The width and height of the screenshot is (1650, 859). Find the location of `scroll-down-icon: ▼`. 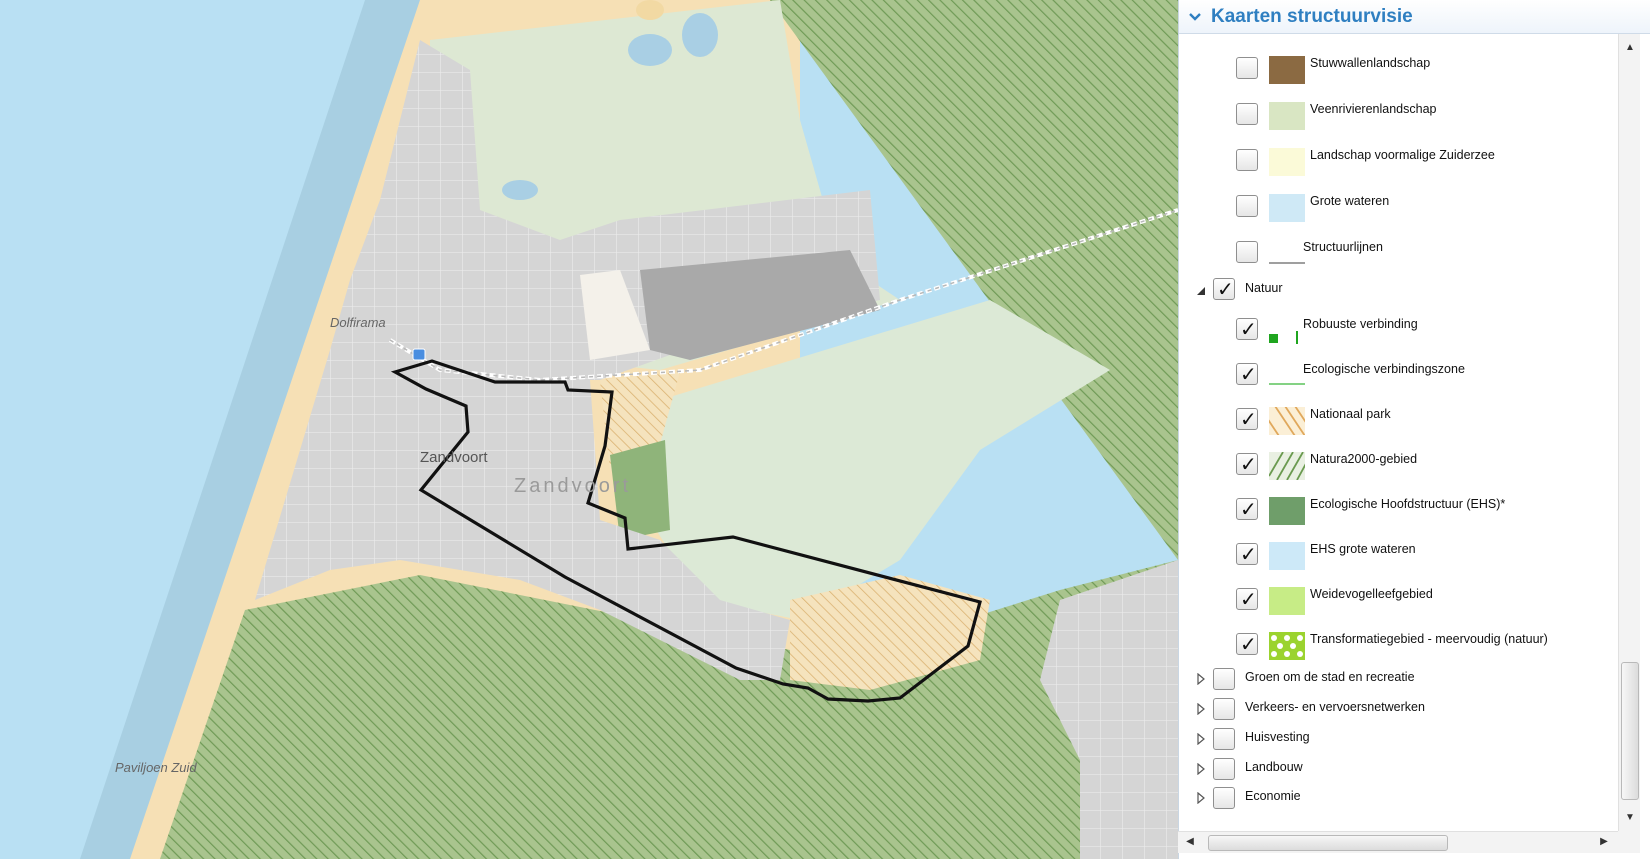

scroll-down-icon: ▼ is located at coordinates (1630, 818).